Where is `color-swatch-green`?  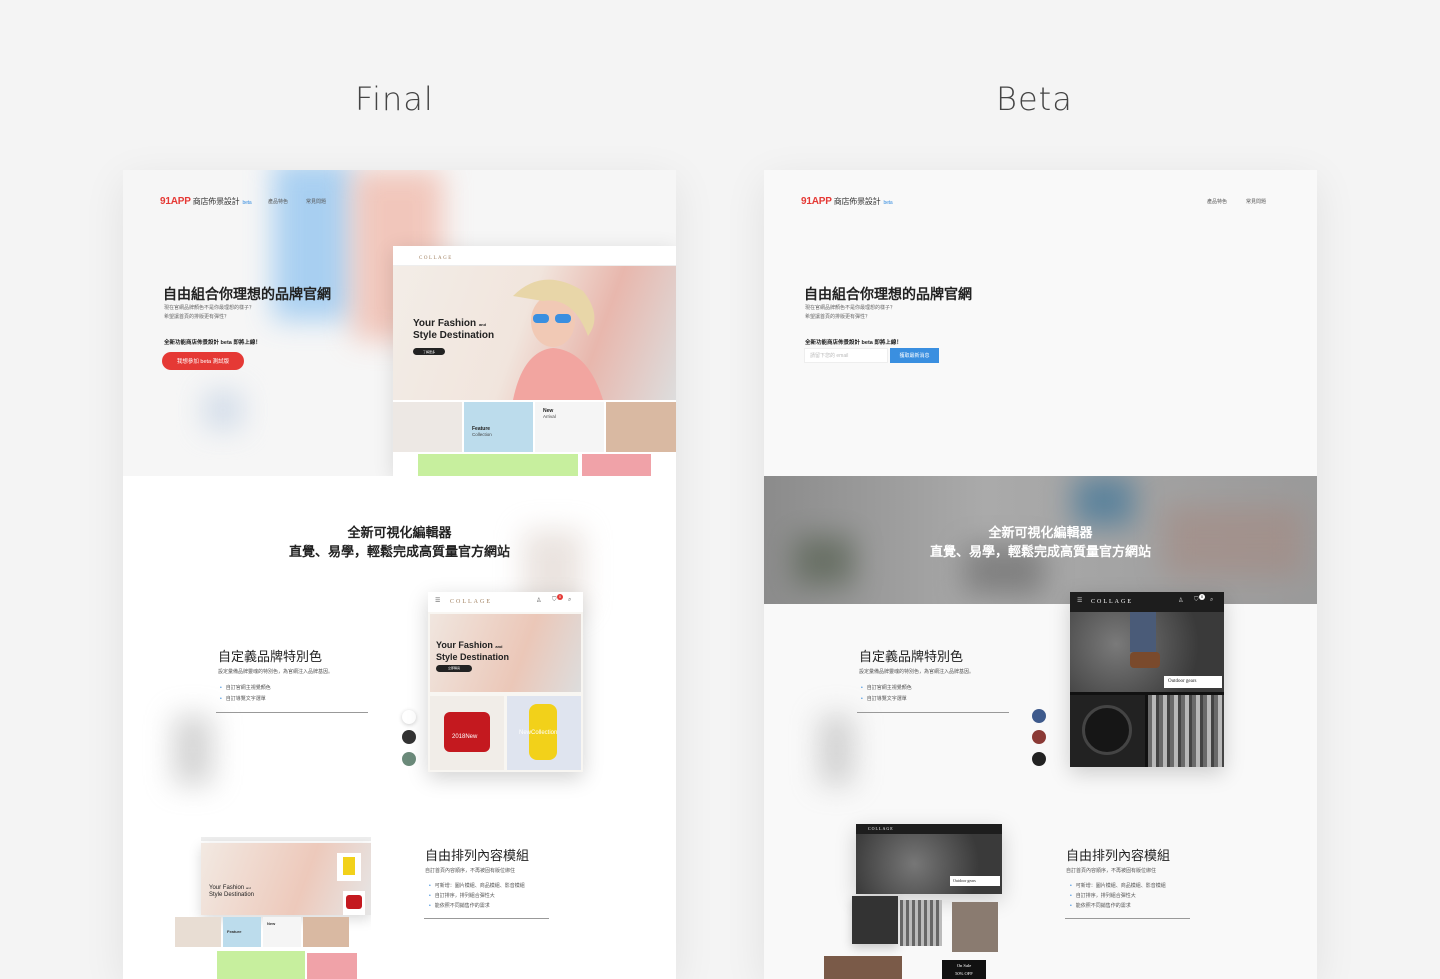
color-swatch-green is located at coordinates (409, 759).